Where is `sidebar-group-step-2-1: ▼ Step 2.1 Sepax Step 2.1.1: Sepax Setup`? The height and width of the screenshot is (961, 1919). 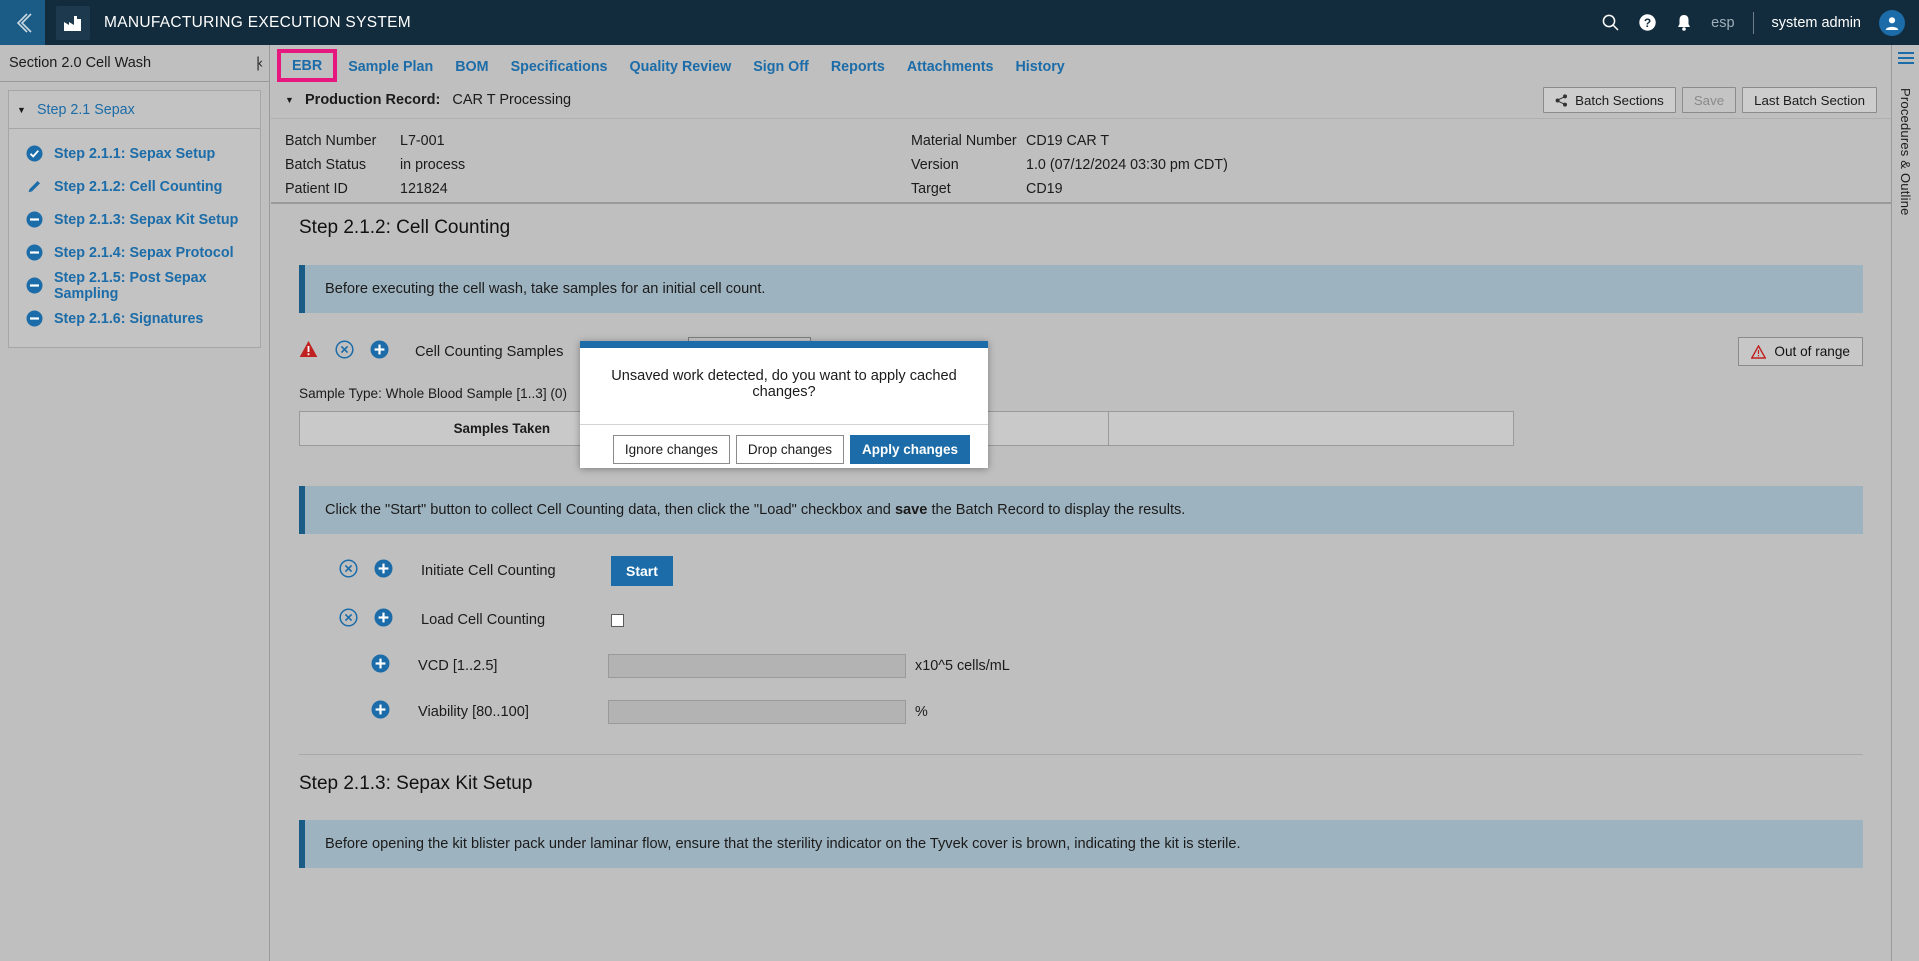
sidebar-group-step-2-1: ▼ Step 2.1 Sepax Step 2.1.1: Sepax Setup is located at coordinates (134, 219).